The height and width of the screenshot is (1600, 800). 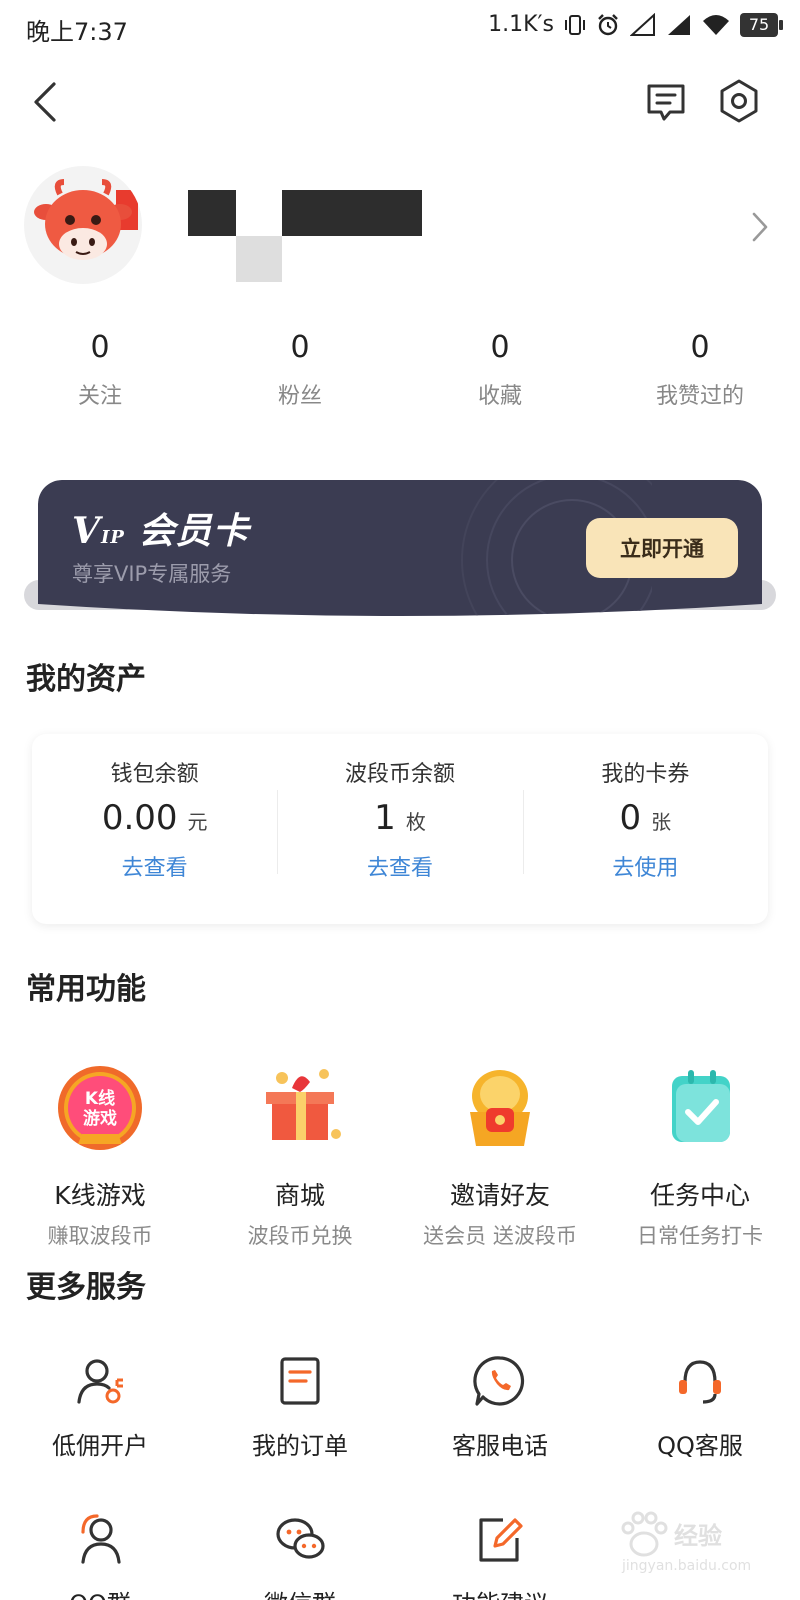 What do you see at coordinates (700, 1155) in the screenshot?
I see `function-task-center: 任务中心 日常任务打卡` at bounding box center [700, 1155].